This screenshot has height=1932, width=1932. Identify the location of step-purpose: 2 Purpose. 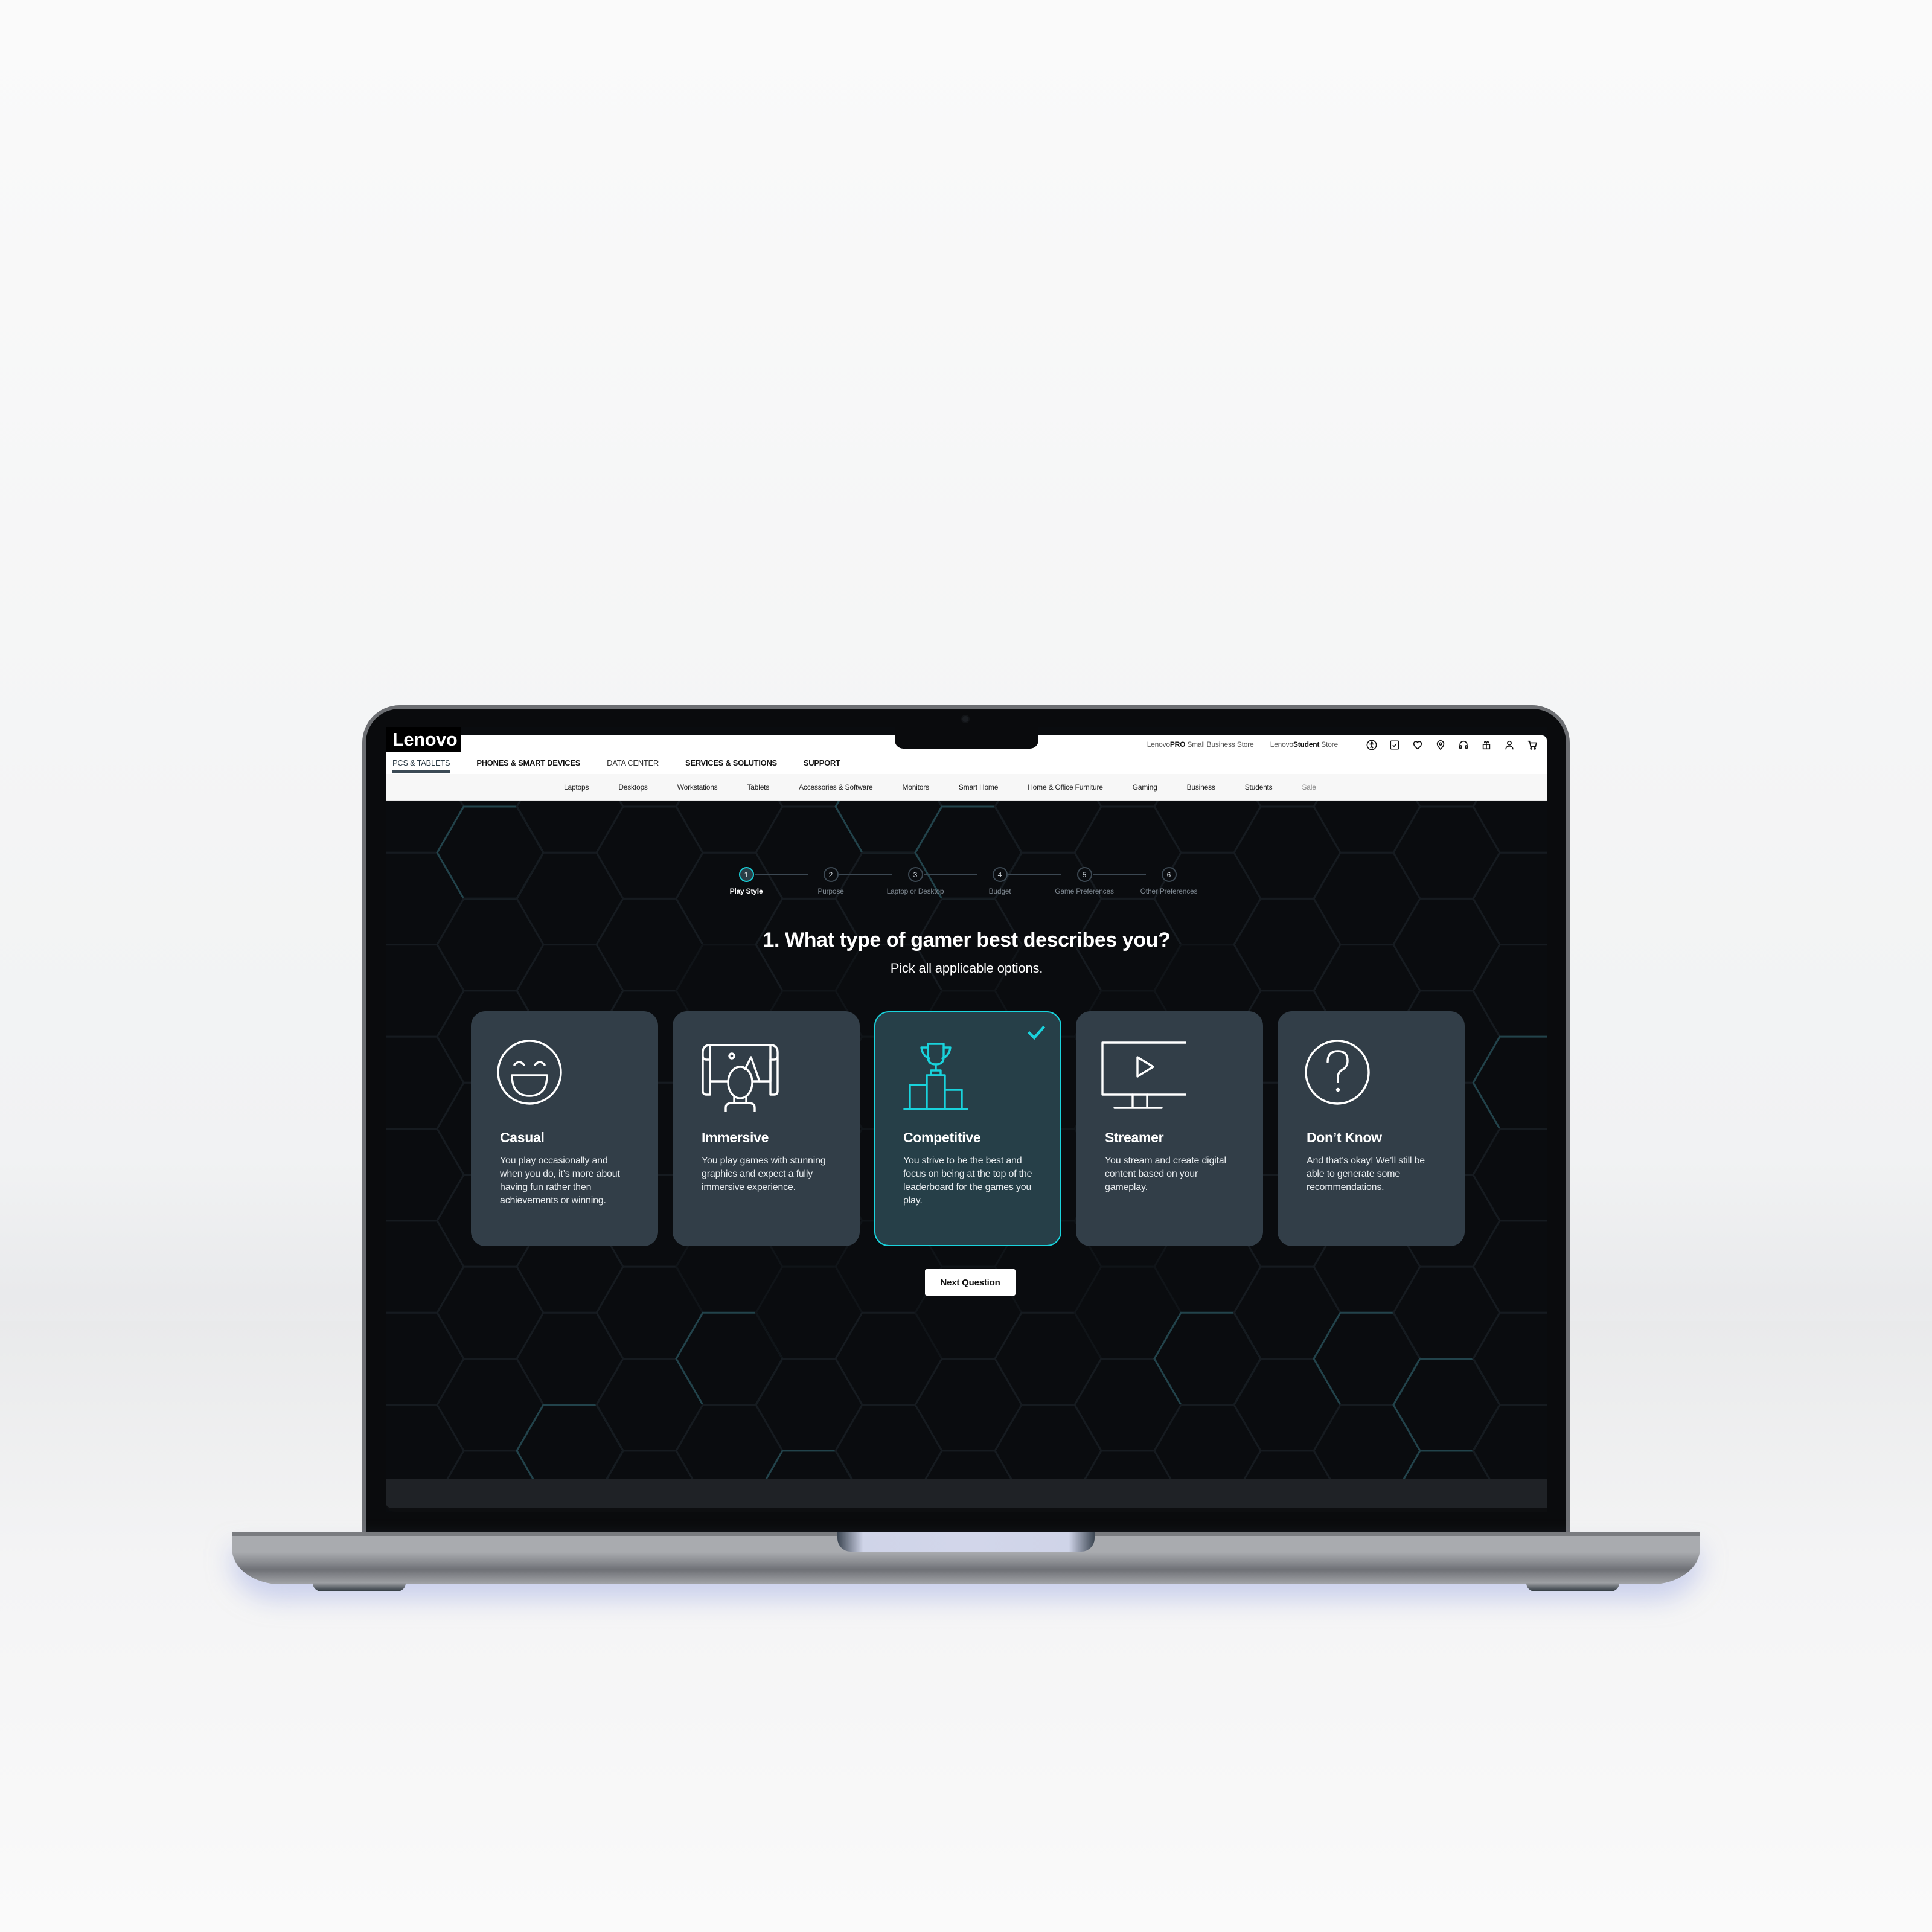
(831, 881).